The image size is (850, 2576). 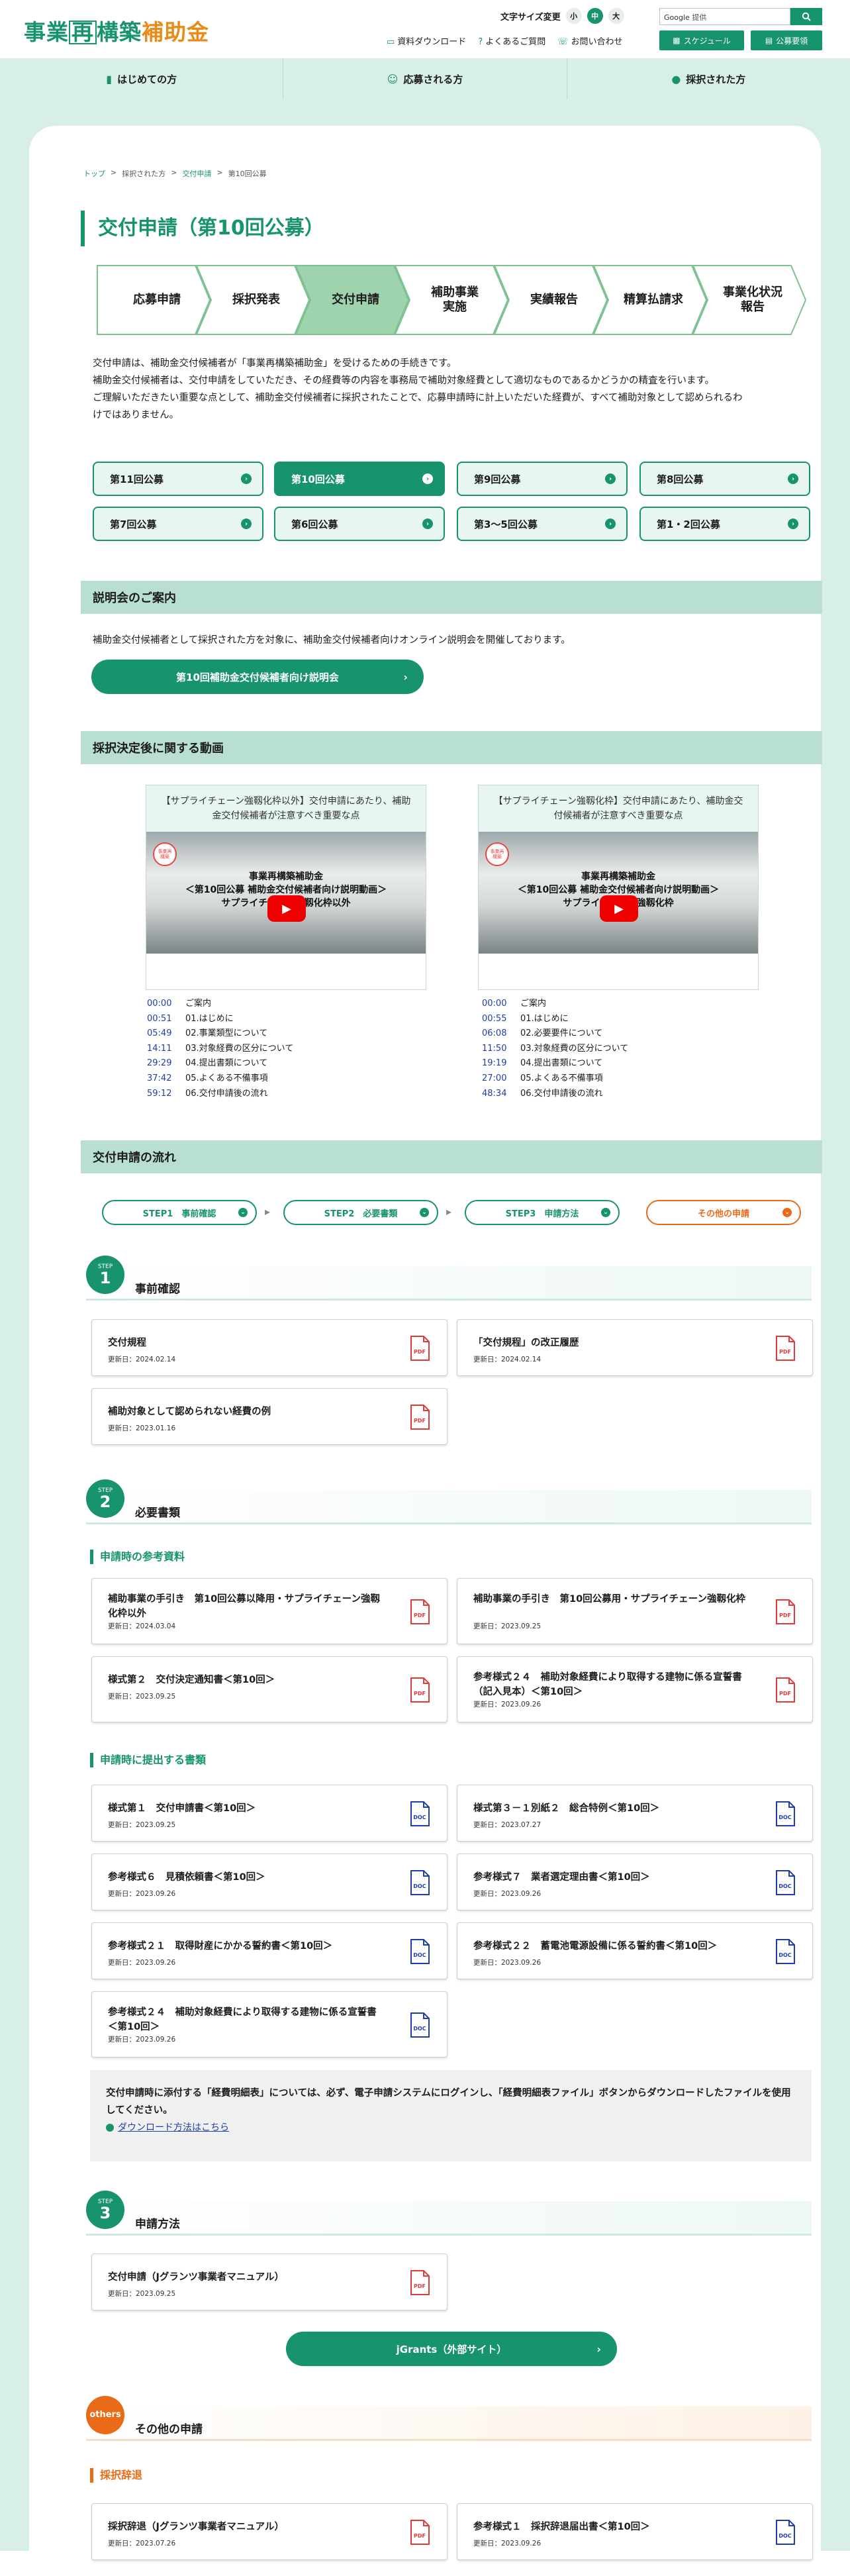 What do you see at coordinates (793, 478) in the screenshot?
I see `chevron-right-icon: ›` at bounding box center [793, 478].